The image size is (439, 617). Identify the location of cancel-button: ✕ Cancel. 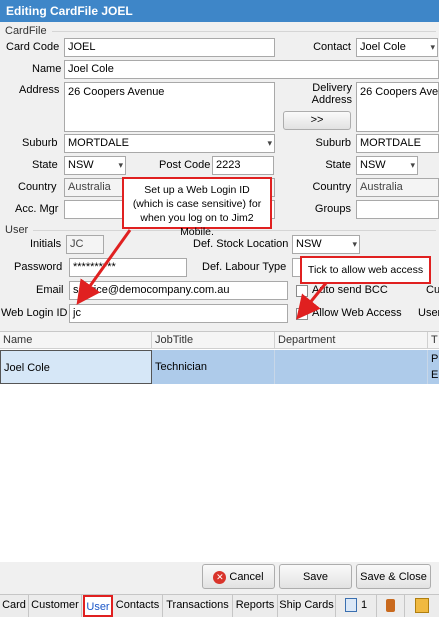
(238, 576).